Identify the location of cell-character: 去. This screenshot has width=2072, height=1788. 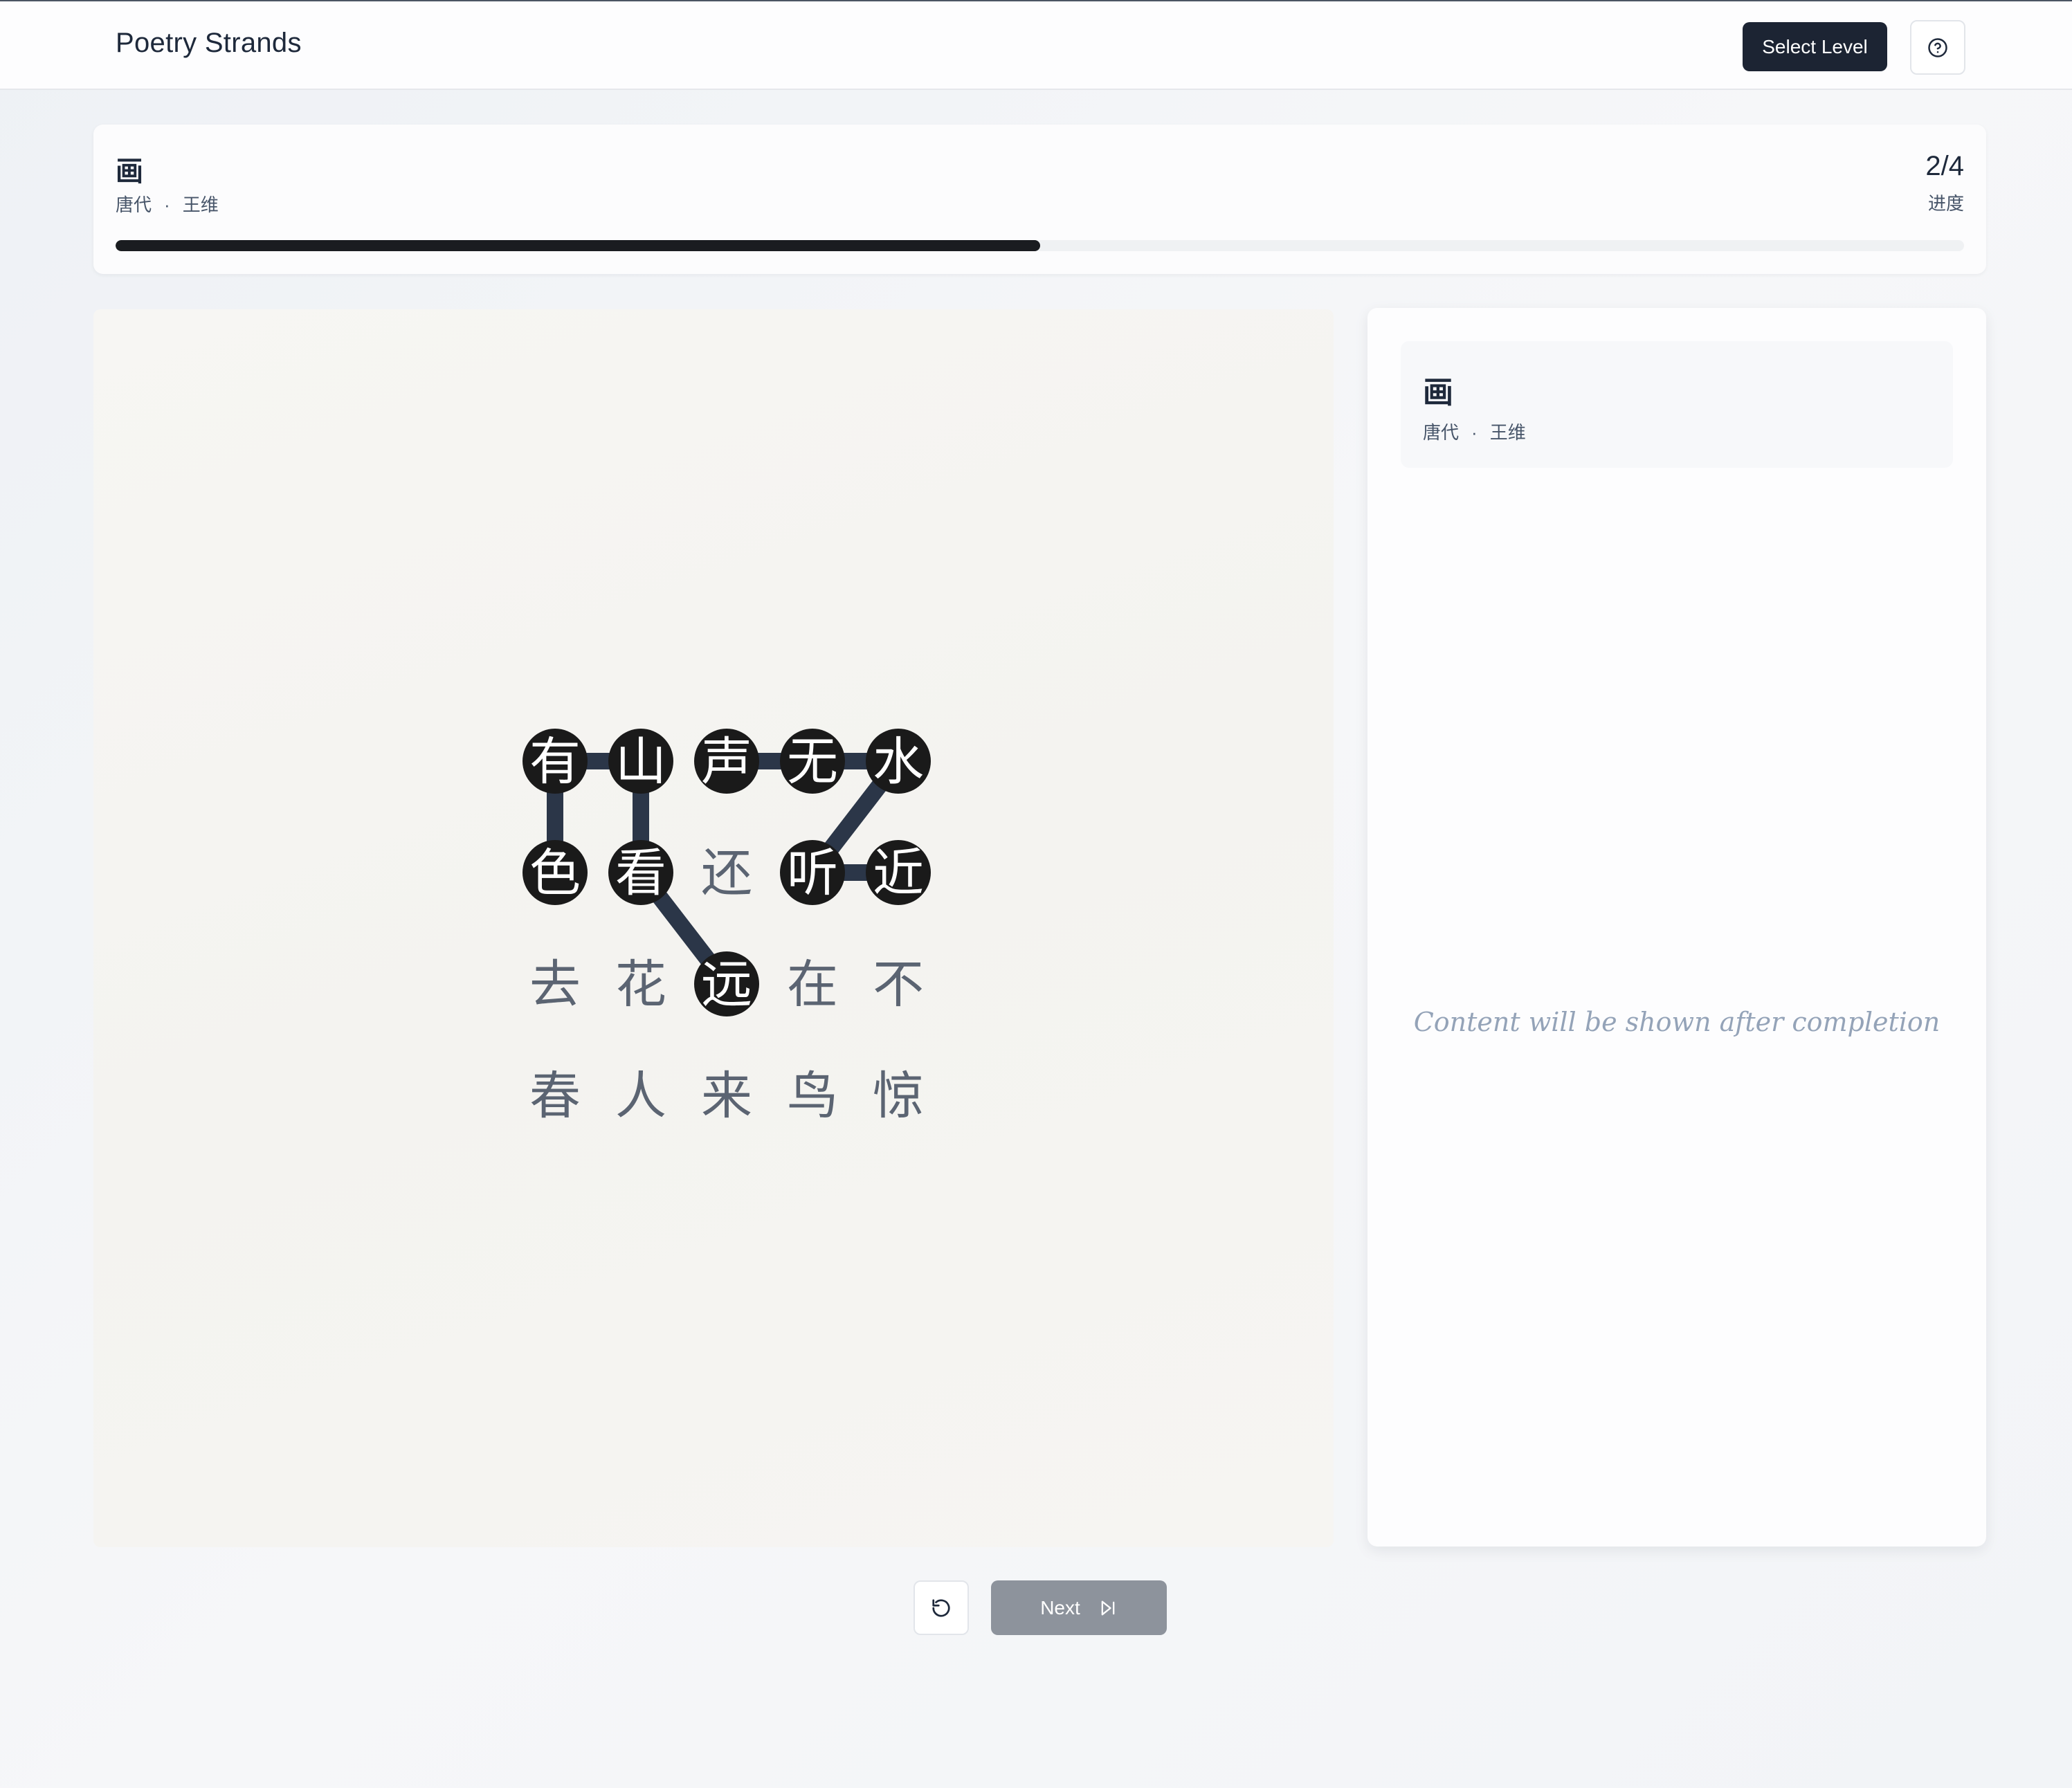
(555, 984).